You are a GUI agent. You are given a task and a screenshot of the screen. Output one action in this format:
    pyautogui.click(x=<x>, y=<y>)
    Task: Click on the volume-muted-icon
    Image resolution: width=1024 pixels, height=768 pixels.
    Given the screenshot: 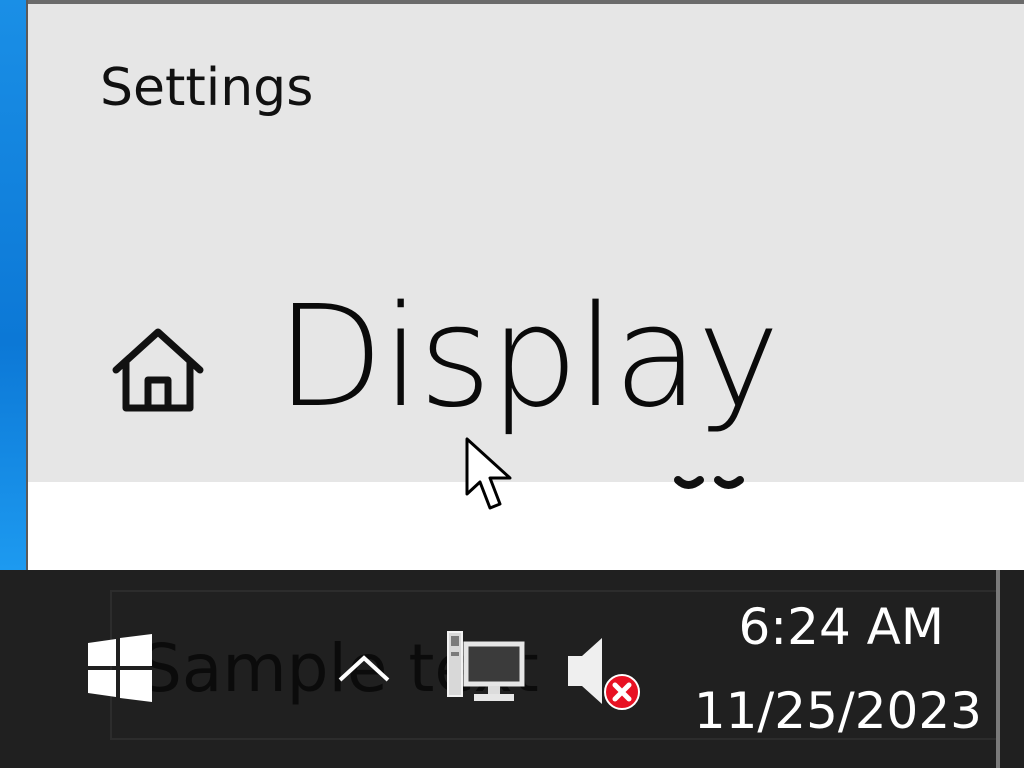 What is the action you would take?
    pyautogui.click(x=604, y=674)
    